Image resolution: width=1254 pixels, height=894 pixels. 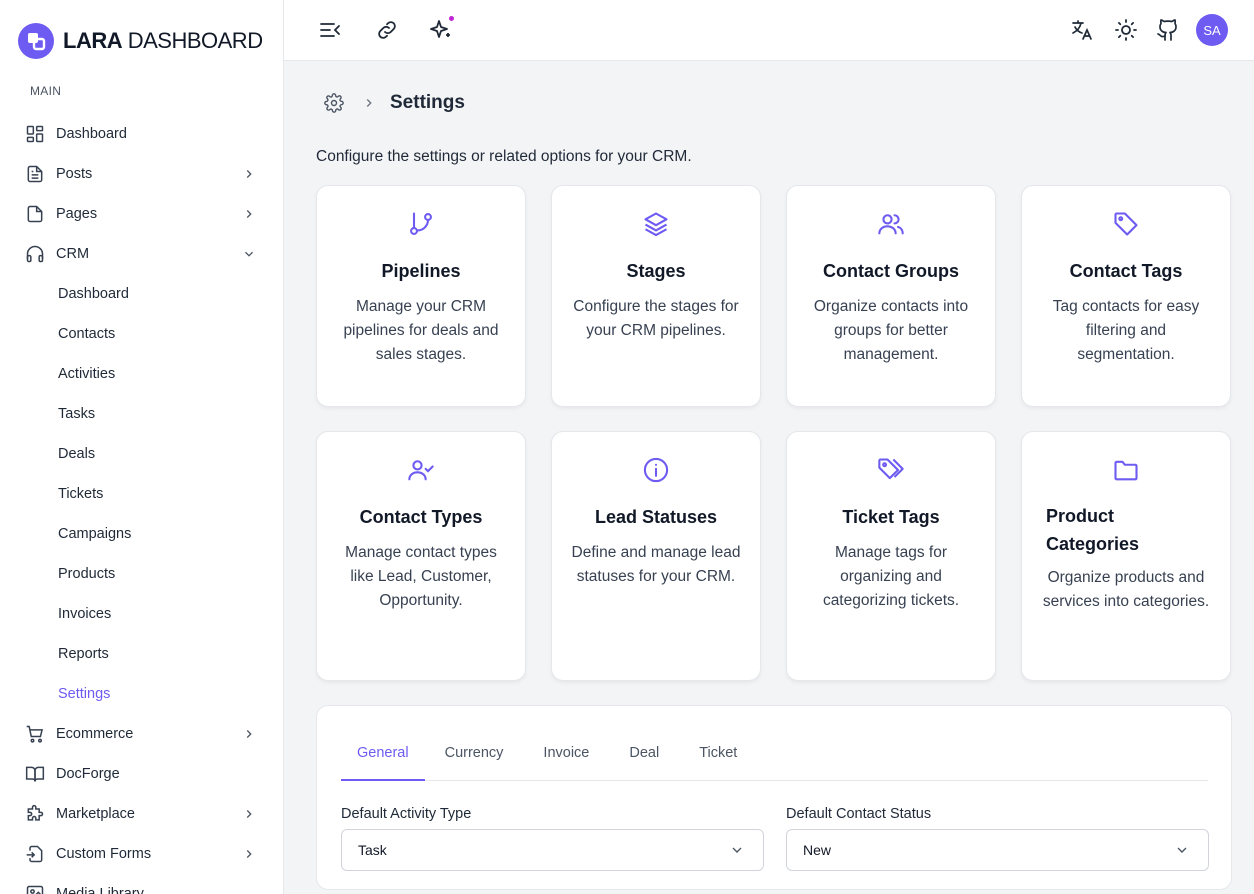 What do you see at coordinates (406, 814) in the screenshot?
I see `default-activity-type-label: Default Activity Type` at bounding box center [406, 814].